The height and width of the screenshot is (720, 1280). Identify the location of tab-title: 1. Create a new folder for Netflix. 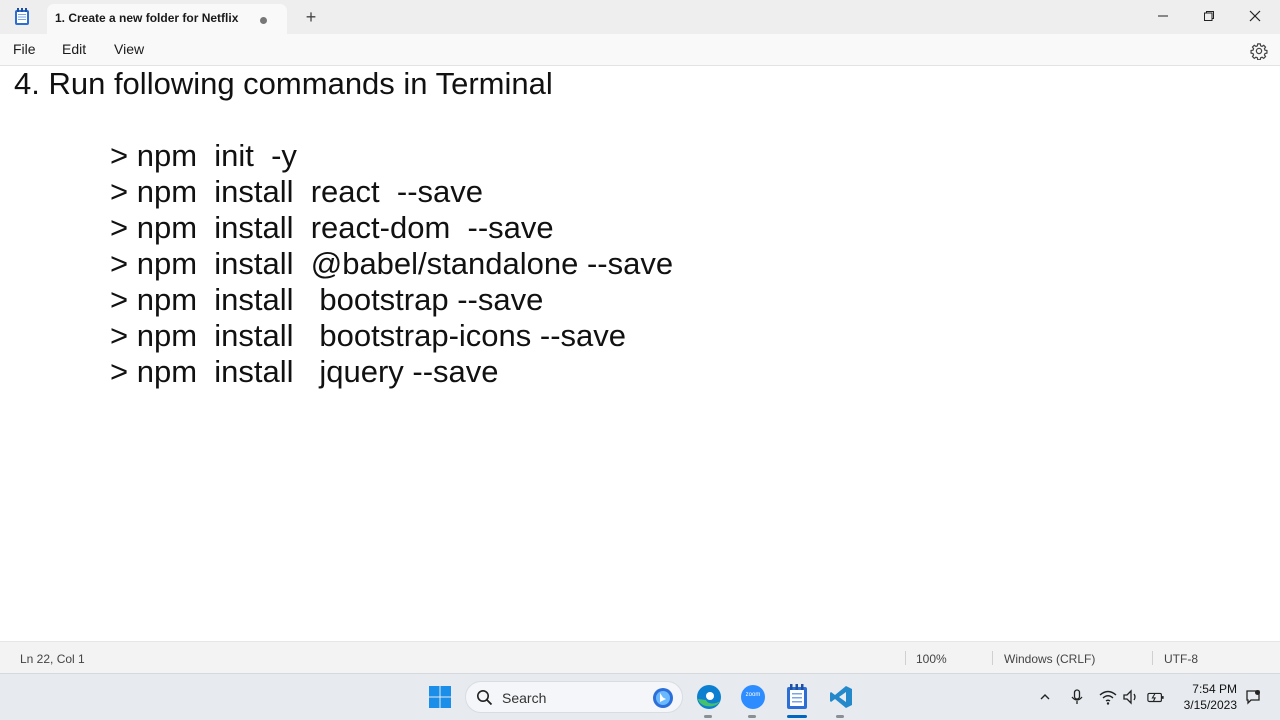
(147, 18).